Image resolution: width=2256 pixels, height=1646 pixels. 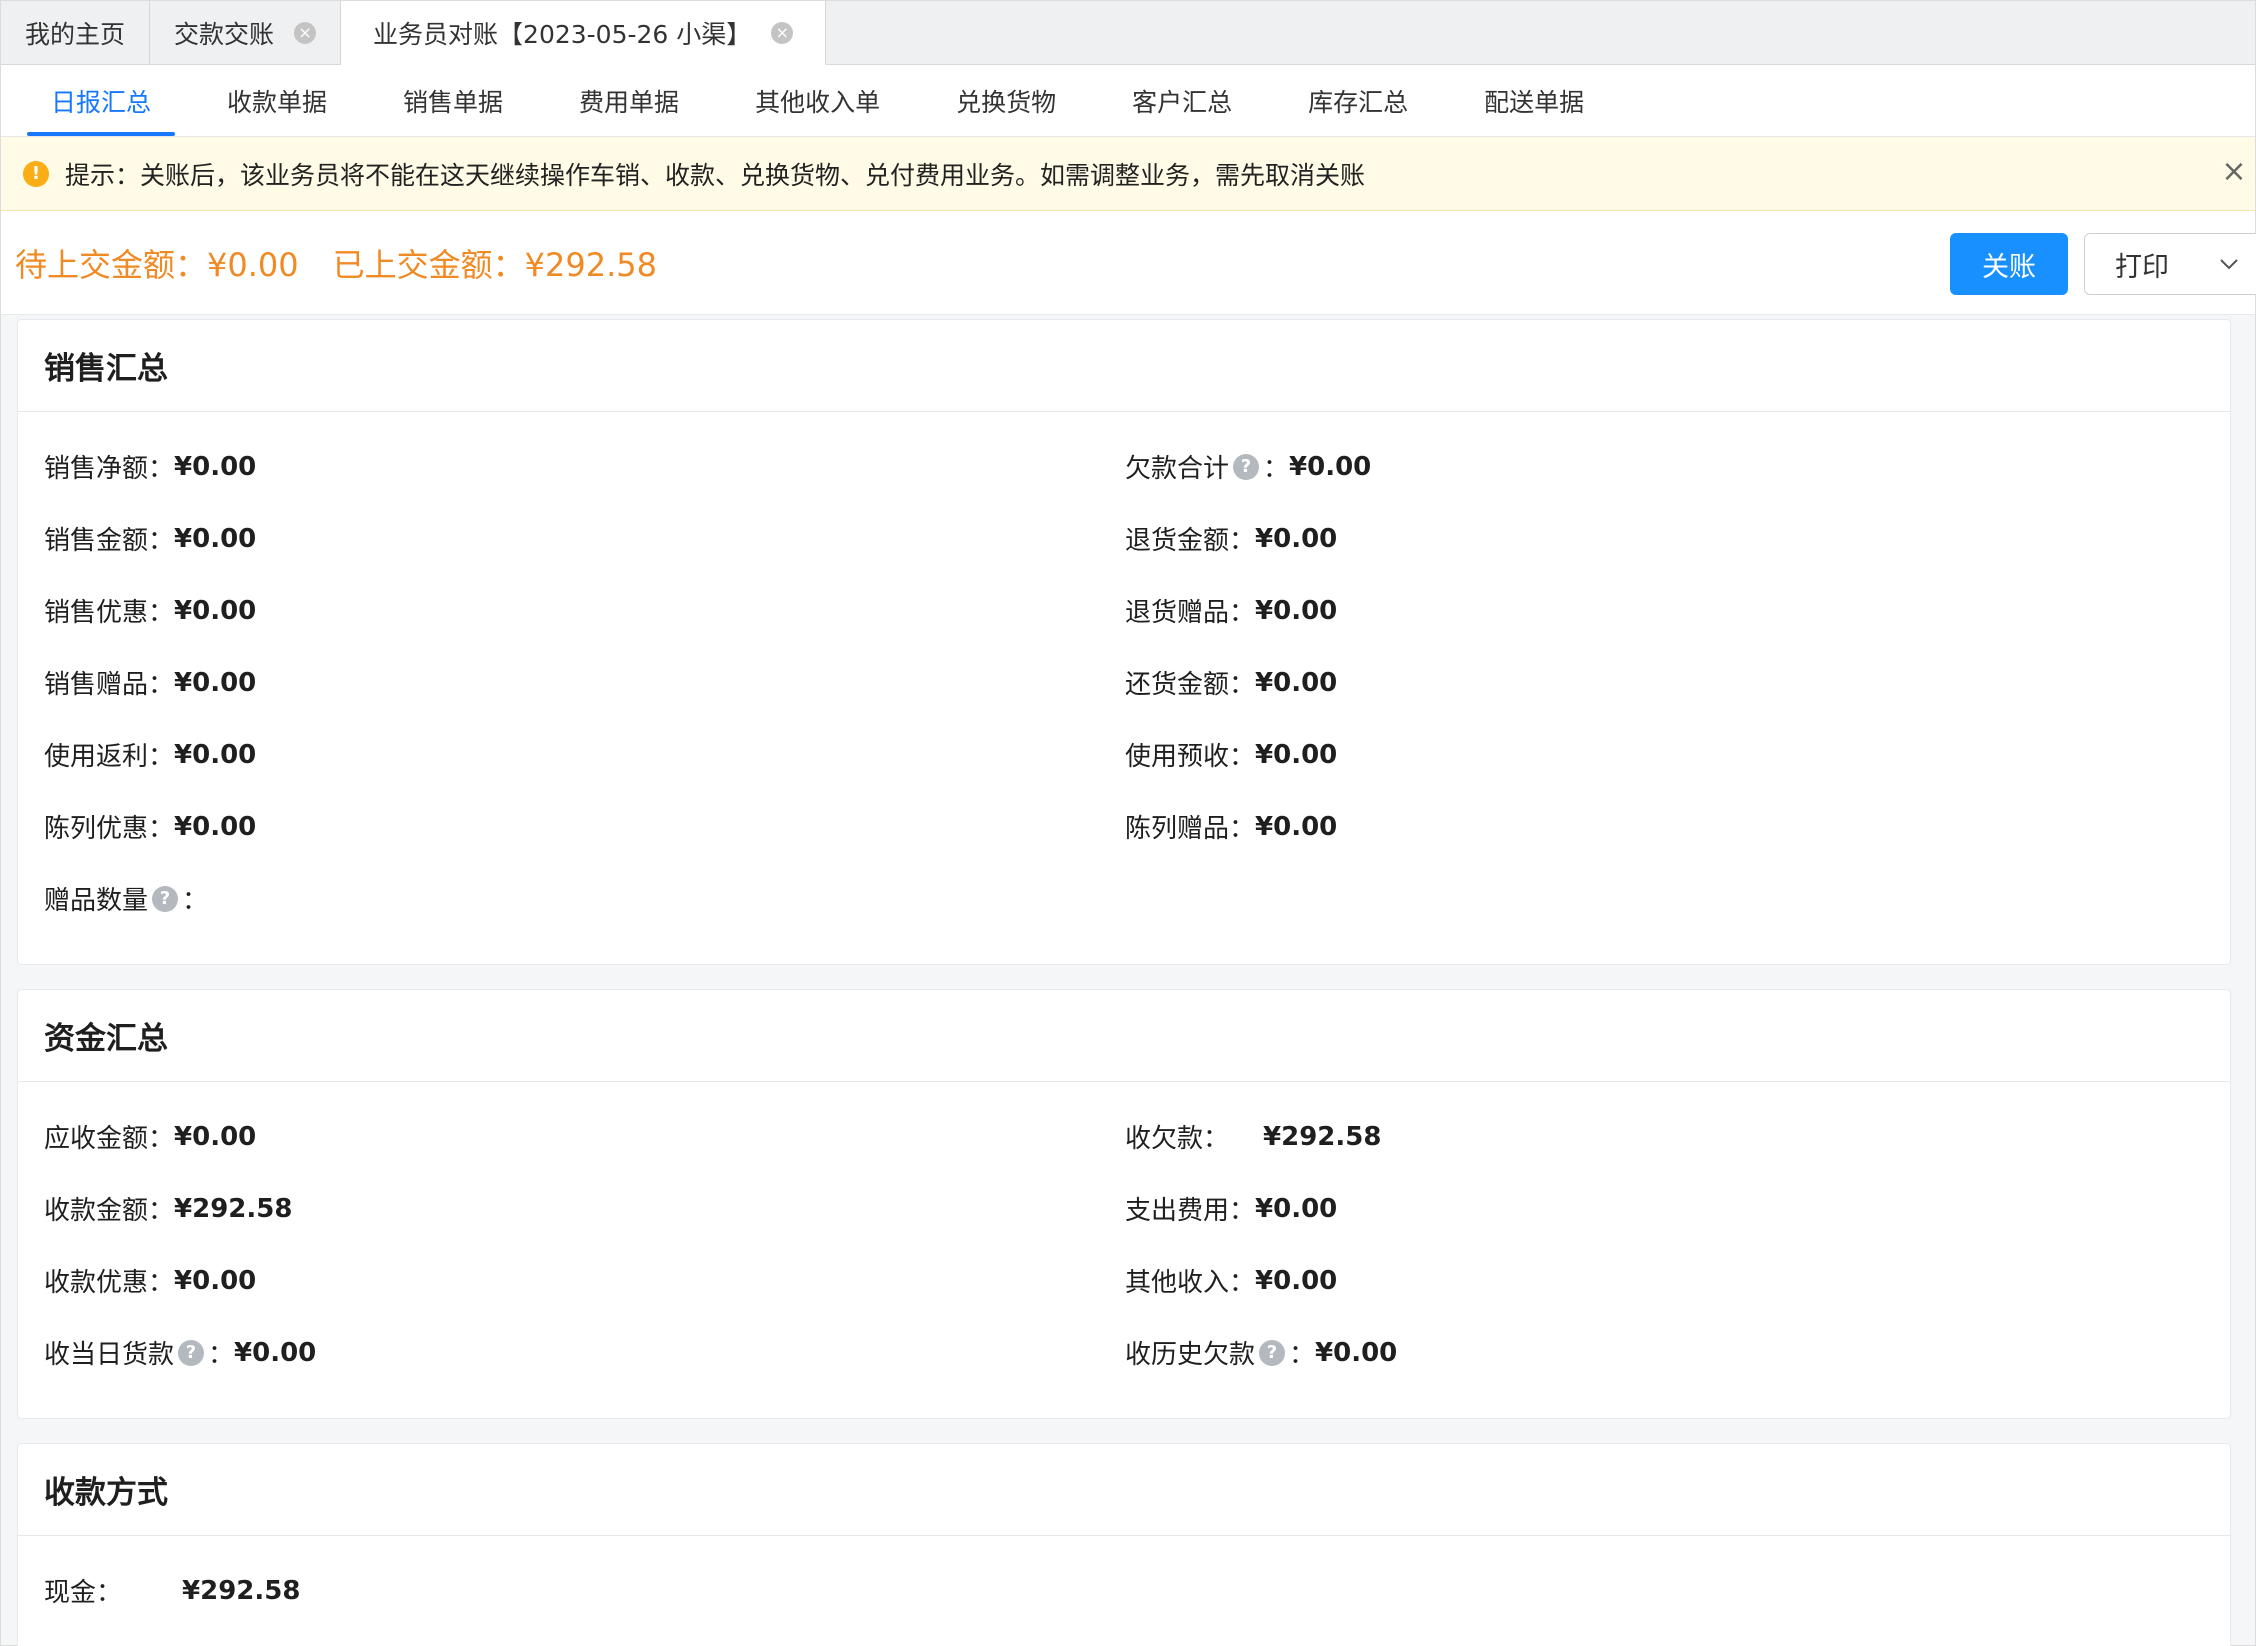 What do you see at coordinates (277, 100) in the screenshot?
I see `subtab-receipts: 收款单据` at bounding box center [277, 100].